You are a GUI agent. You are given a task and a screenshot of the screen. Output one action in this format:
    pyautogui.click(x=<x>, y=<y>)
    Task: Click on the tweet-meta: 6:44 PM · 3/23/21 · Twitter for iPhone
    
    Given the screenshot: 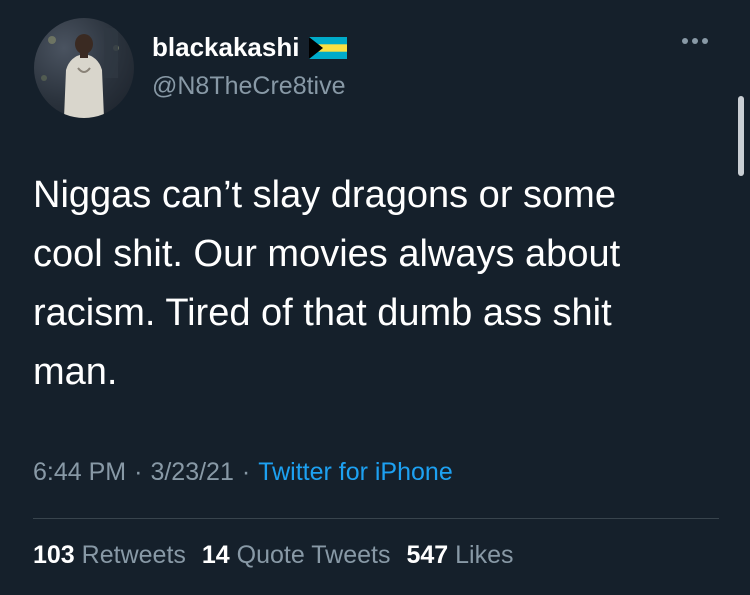 What is the action you would take?
    pyautogui.click(x=243, y=472)
    